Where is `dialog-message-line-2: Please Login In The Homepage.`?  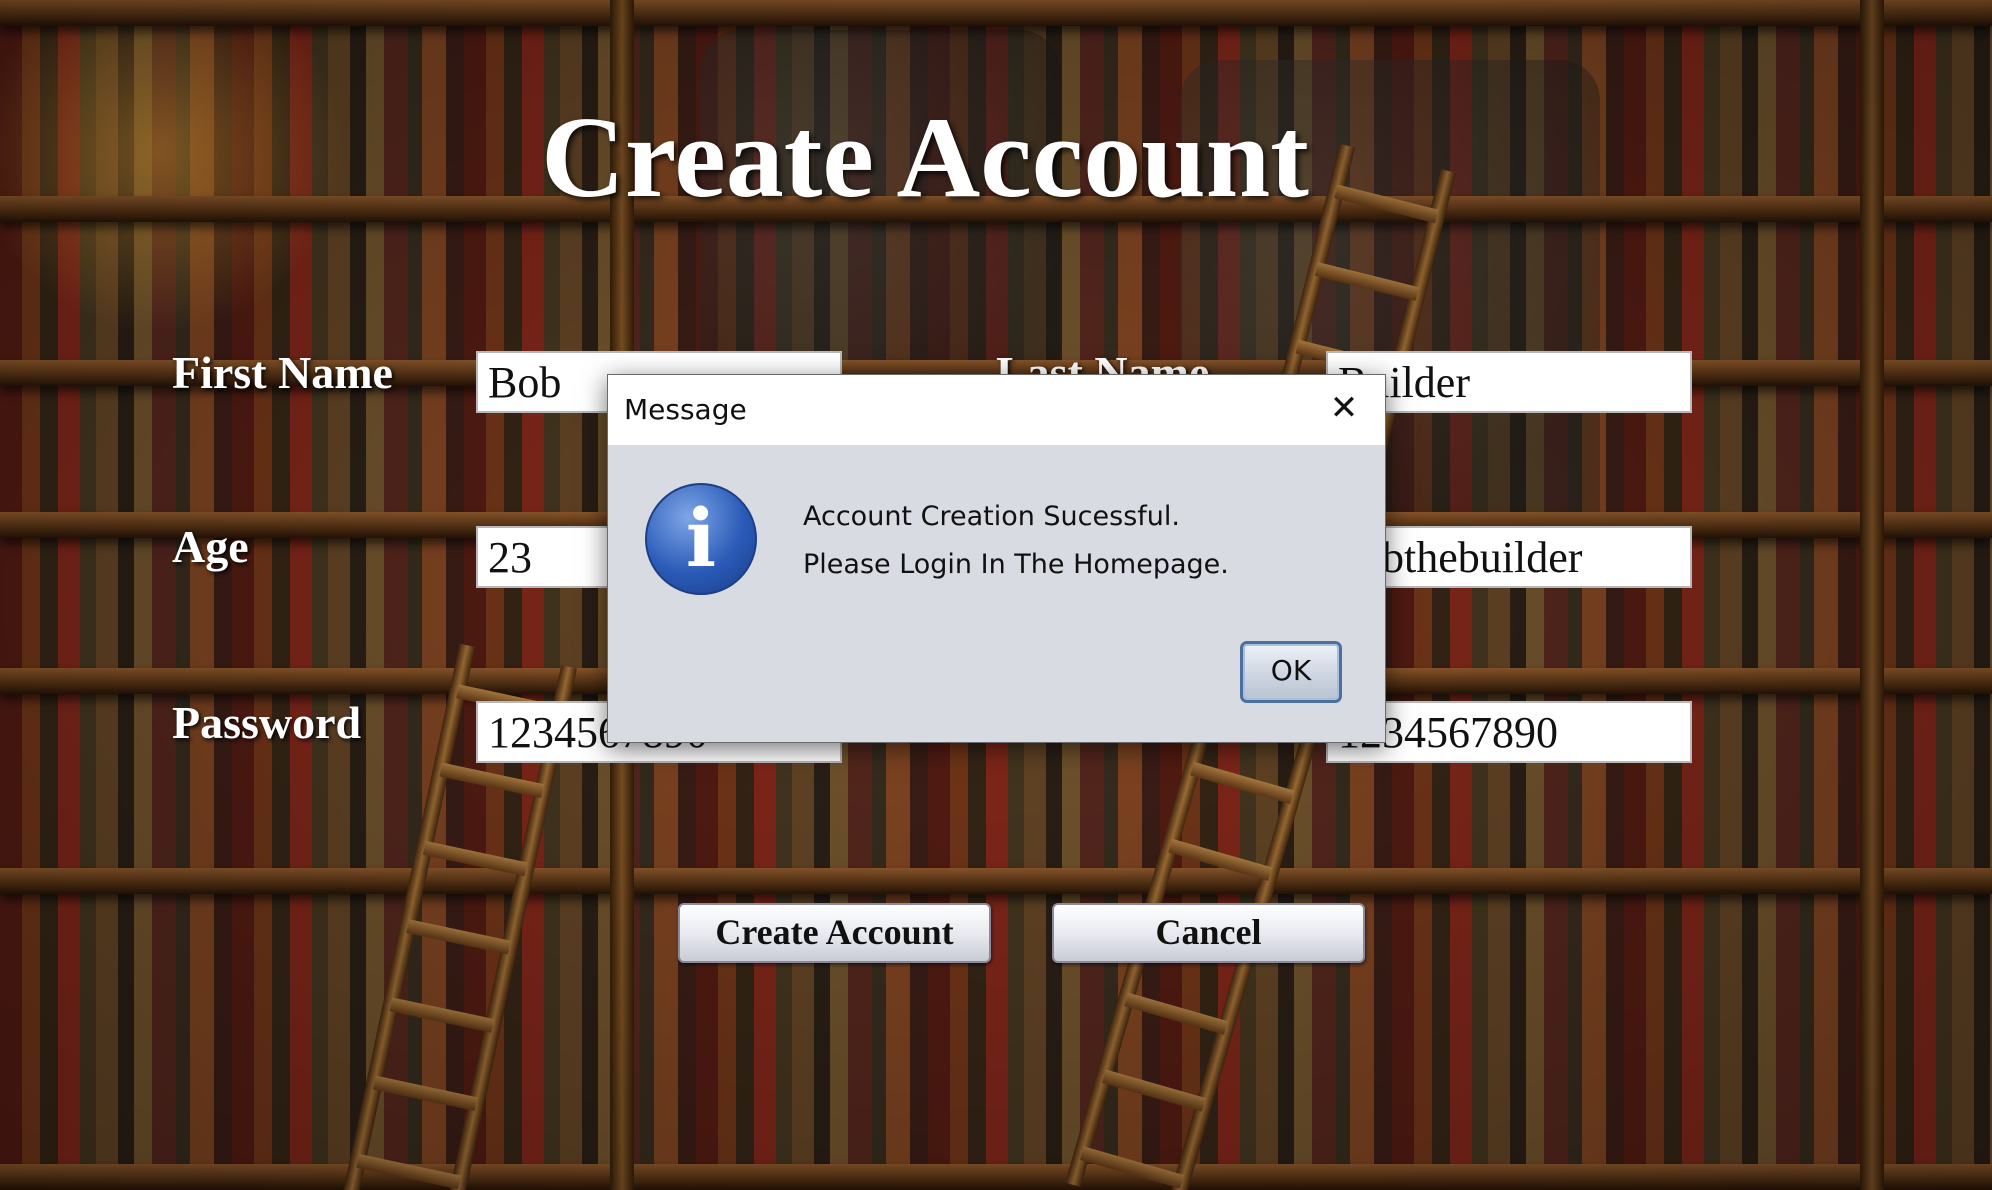 dialog-message-line-2: Please Login In The Homepage. is located at coordinates (1016, 564).